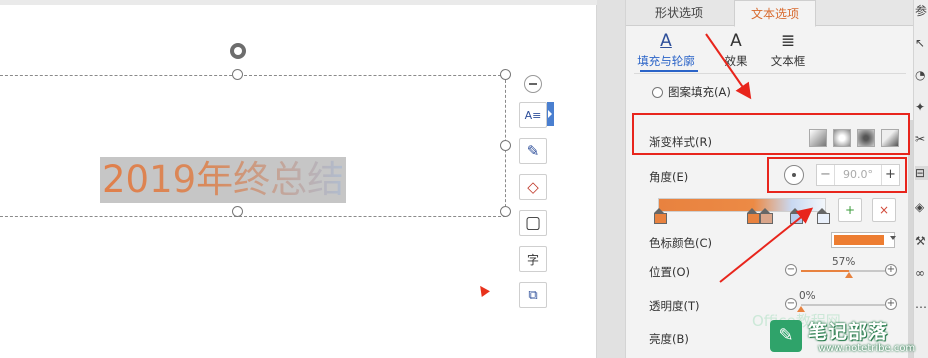 Image resolution: width=928 pixels, height=358 pixels. I want to click on subtab-fill-outline: A 填充与轮廓, so click(666, 50).